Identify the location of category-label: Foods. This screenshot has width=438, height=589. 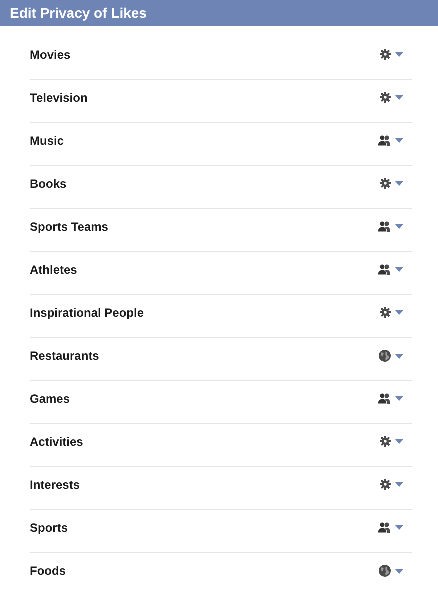
(48, 571).